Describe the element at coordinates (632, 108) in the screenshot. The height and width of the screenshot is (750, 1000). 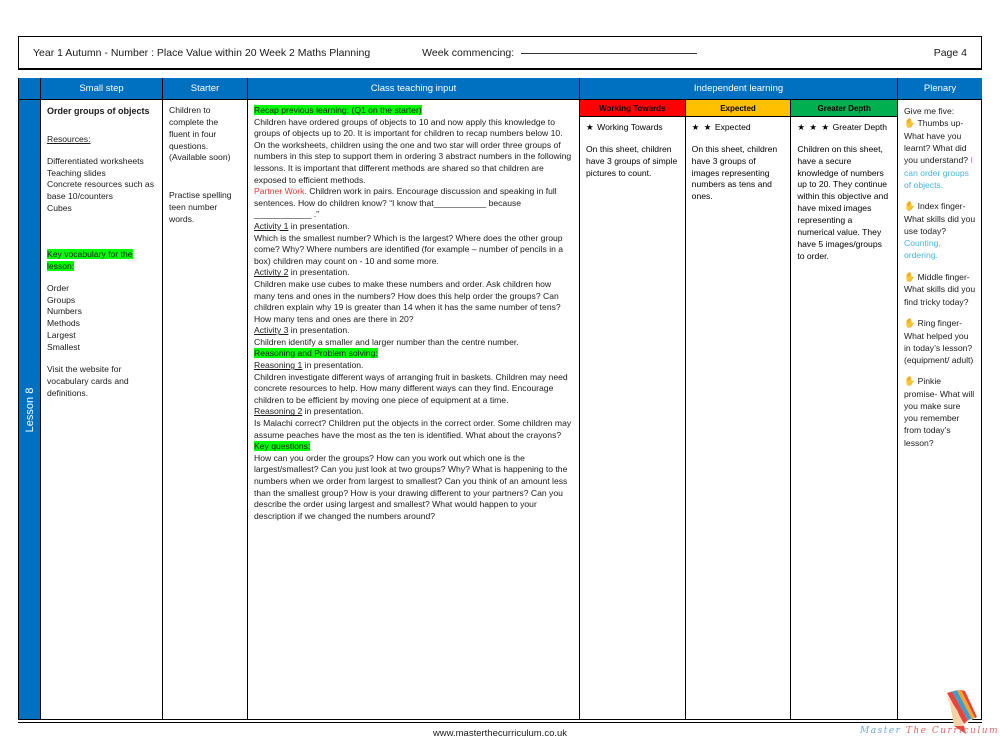
I see `band-header-working-towards: Working Towards` at that location.